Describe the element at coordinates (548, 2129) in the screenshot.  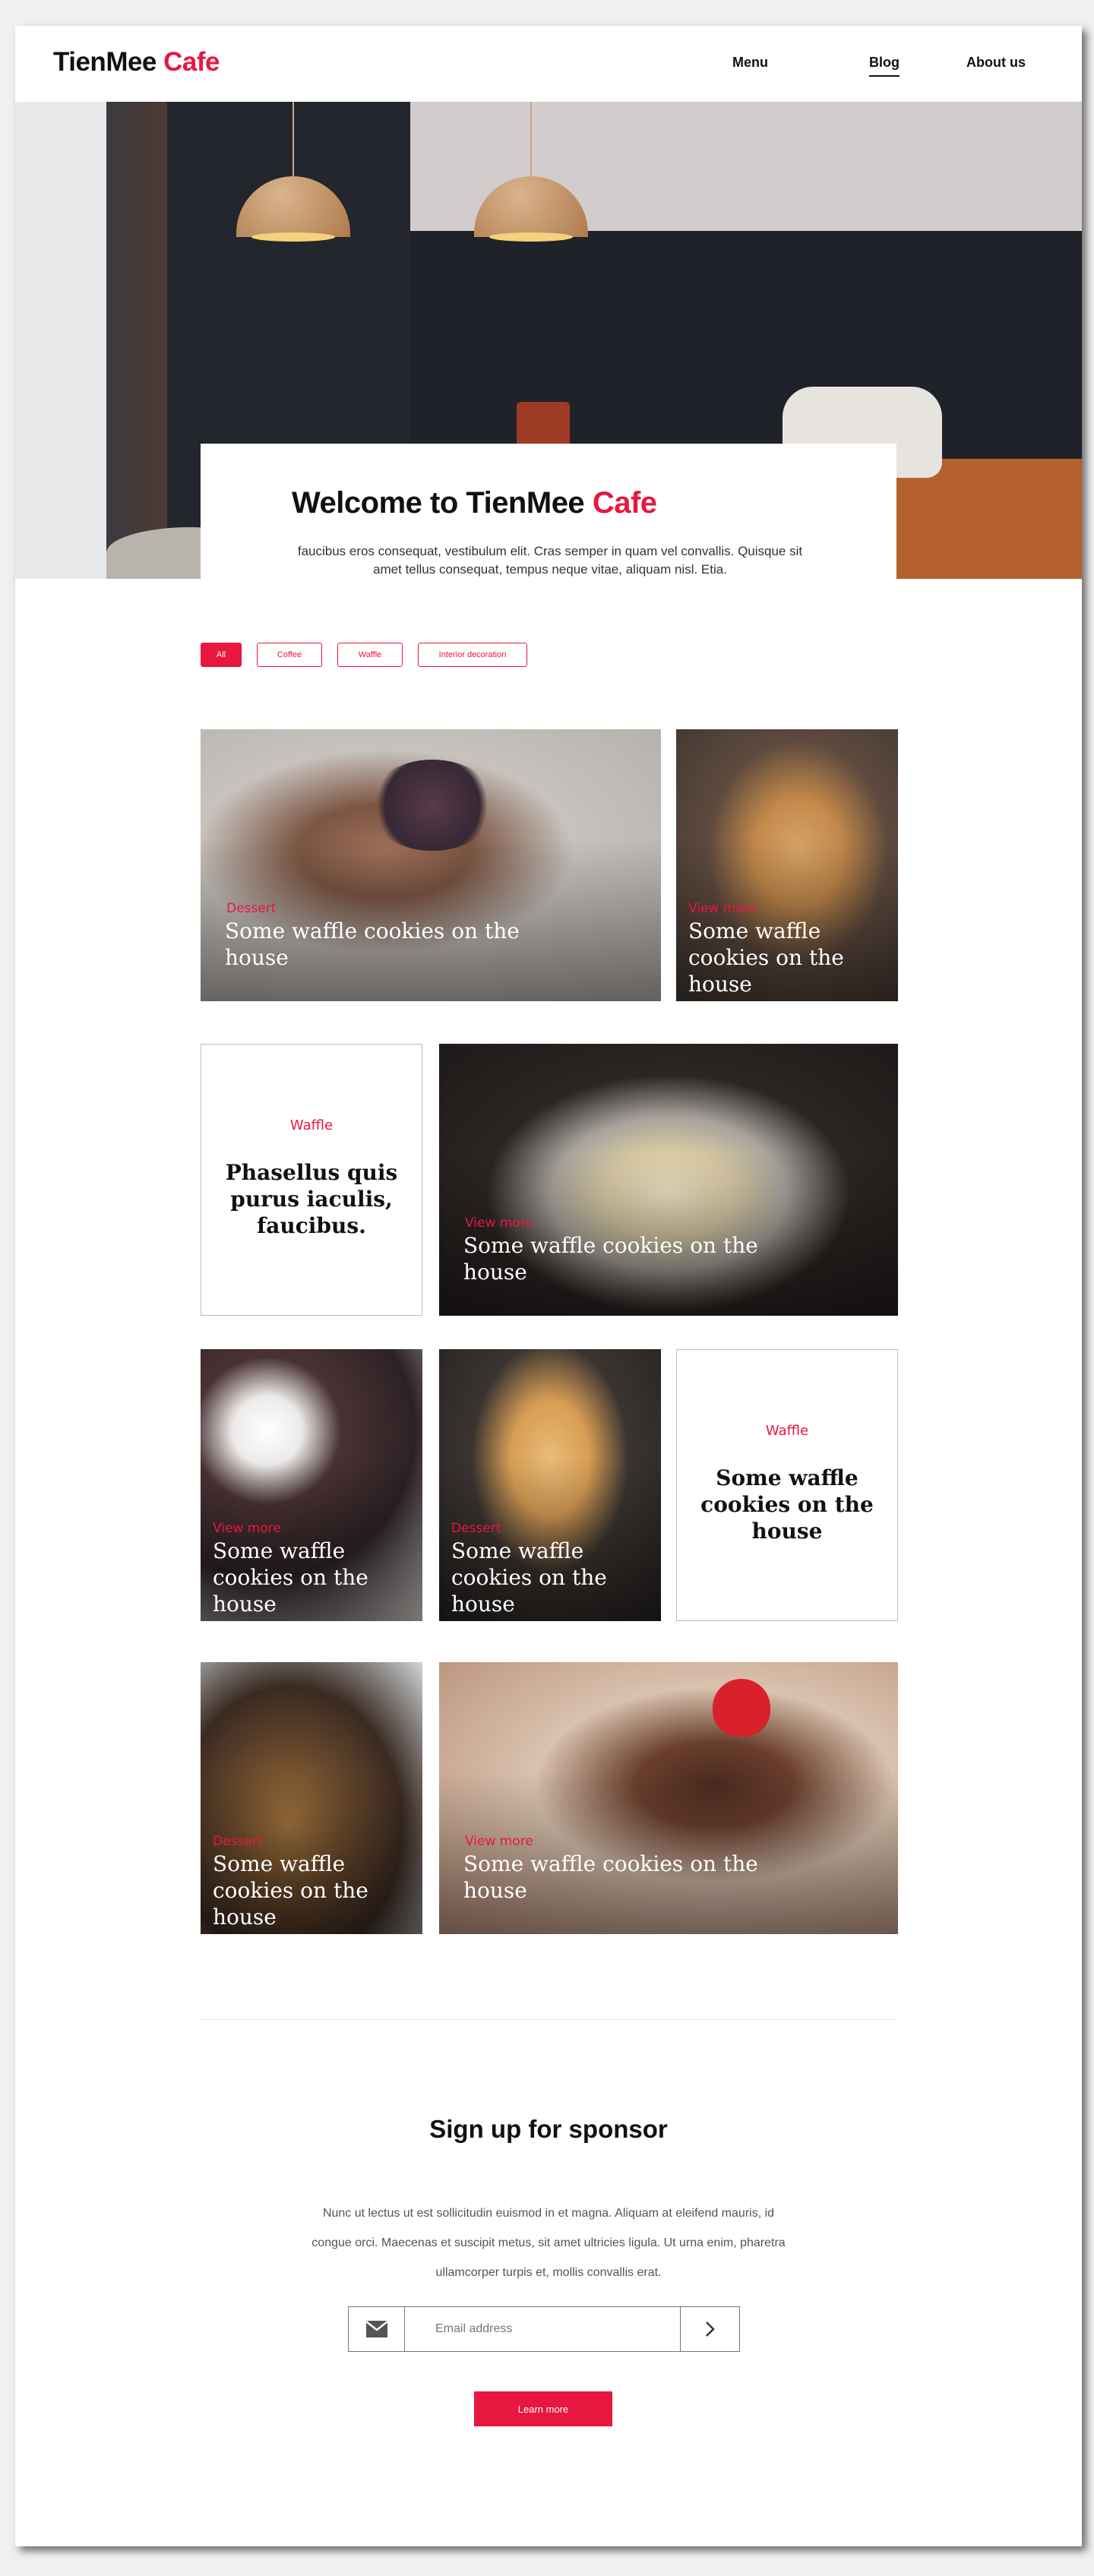
I see `sponsor-title: Sign up for sponsor` at that location.